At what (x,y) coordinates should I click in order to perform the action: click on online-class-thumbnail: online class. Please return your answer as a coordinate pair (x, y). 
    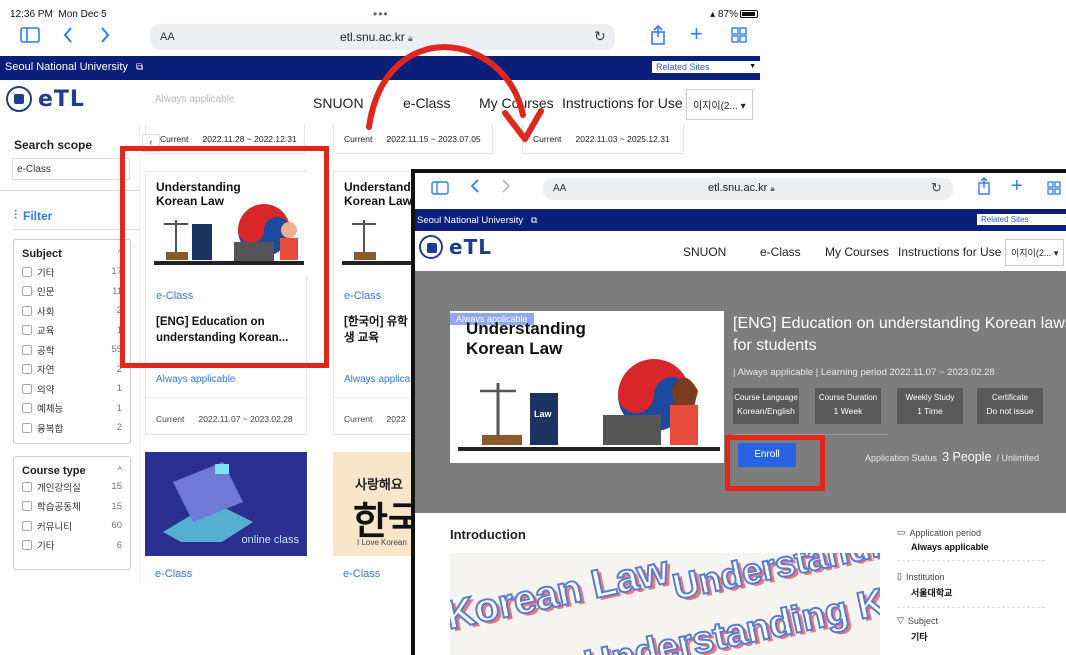
    Looking at the image, I should click on (226, 504).